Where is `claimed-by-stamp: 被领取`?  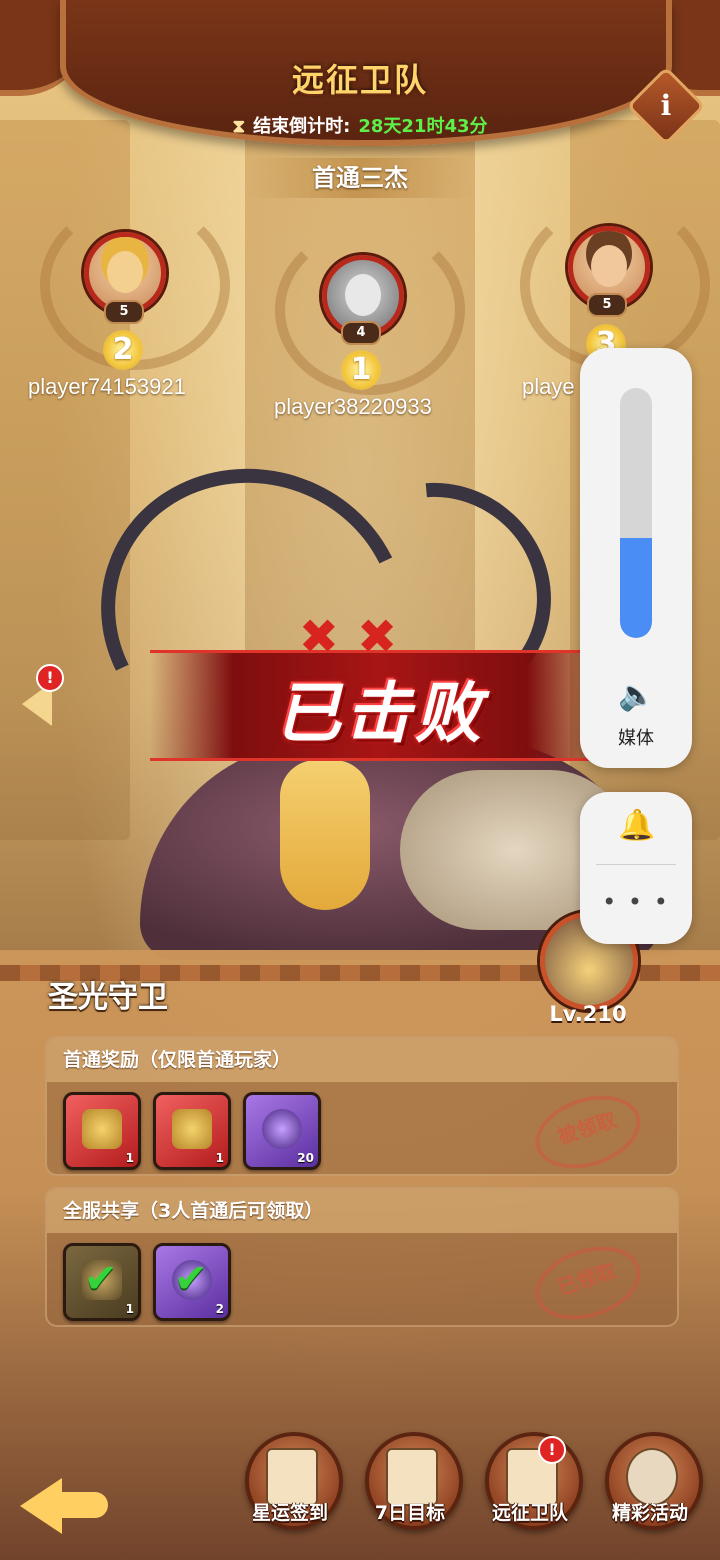 claimed-by-stamp: 被领取 is located at coordinates (588, 1128).